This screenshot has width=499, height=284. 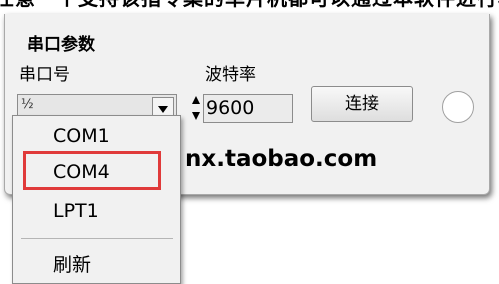 What do you see at coordinates (281, 159) in the screenshot?
I see `shop-link-text: nx.taobao.com` at bounding box center [281, 159].